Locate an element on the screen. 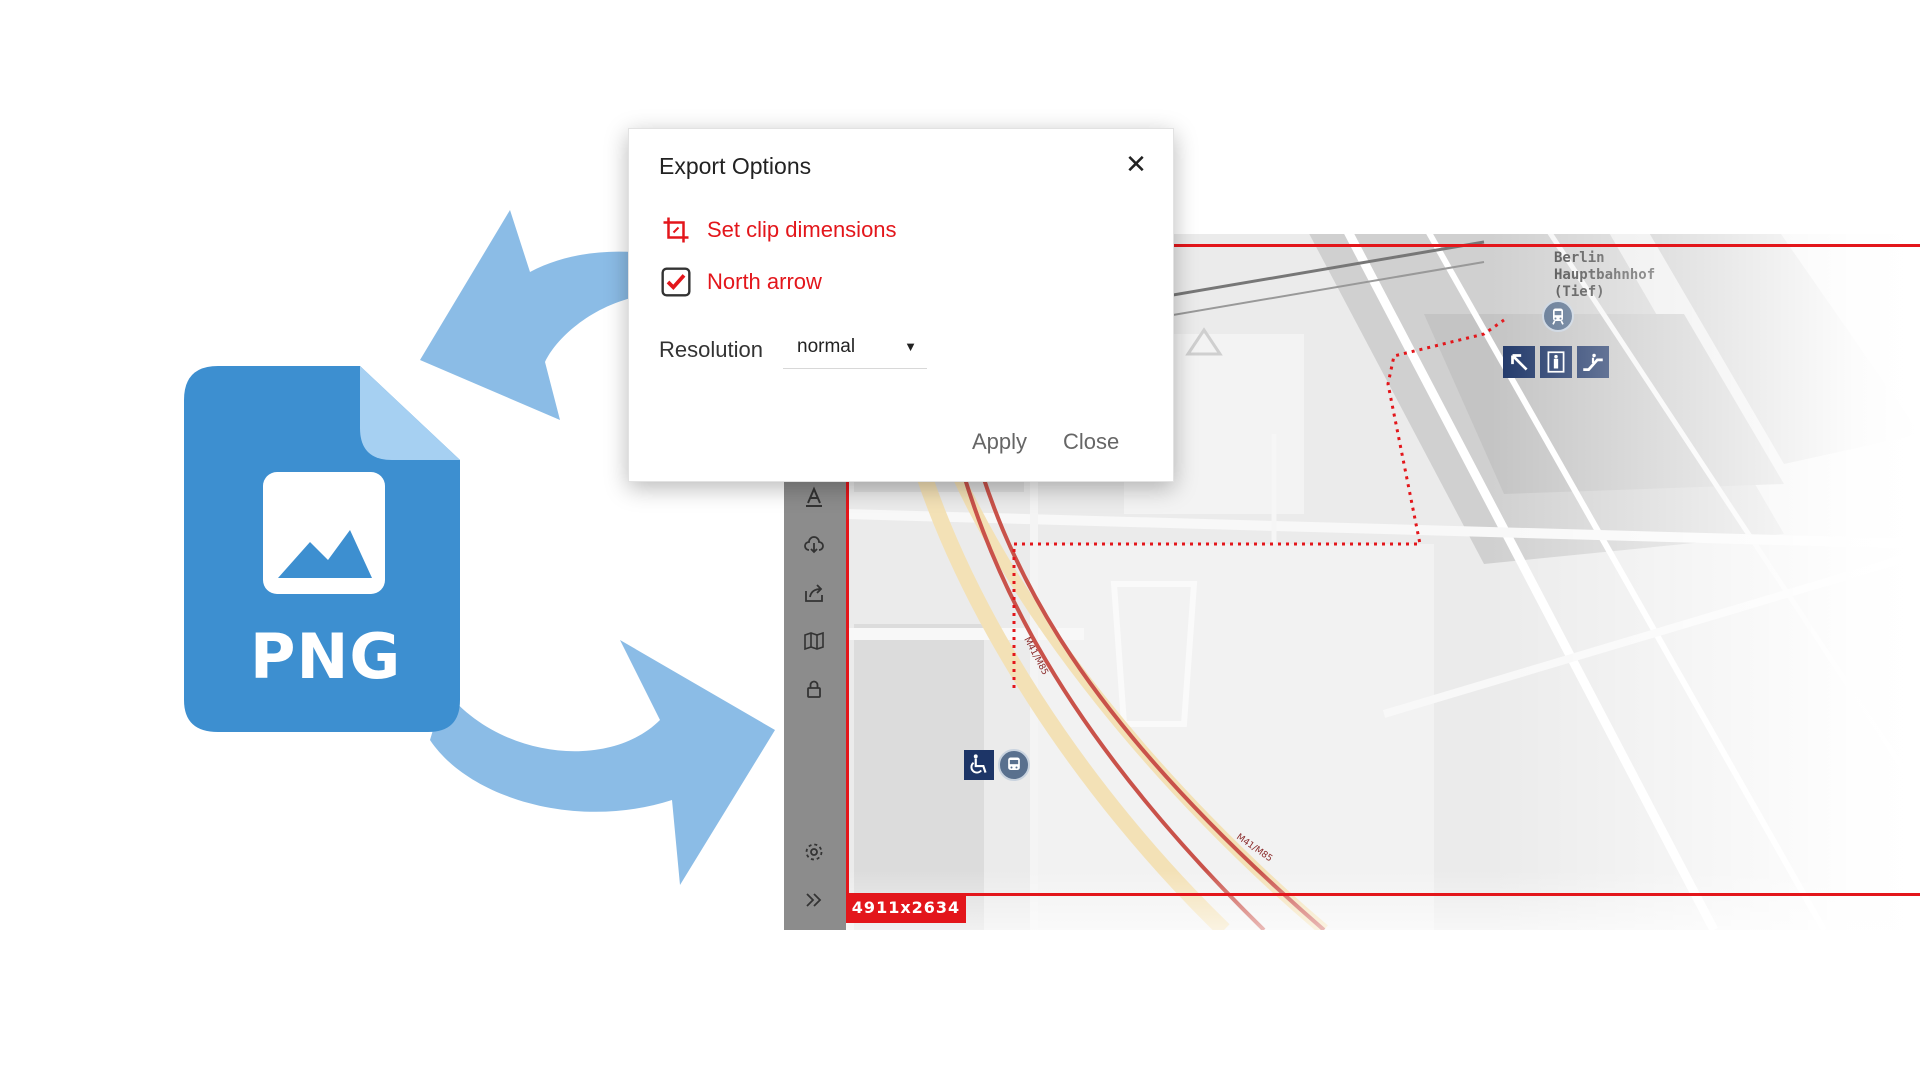  png-label: PNG is located at coordinates (326, 656).